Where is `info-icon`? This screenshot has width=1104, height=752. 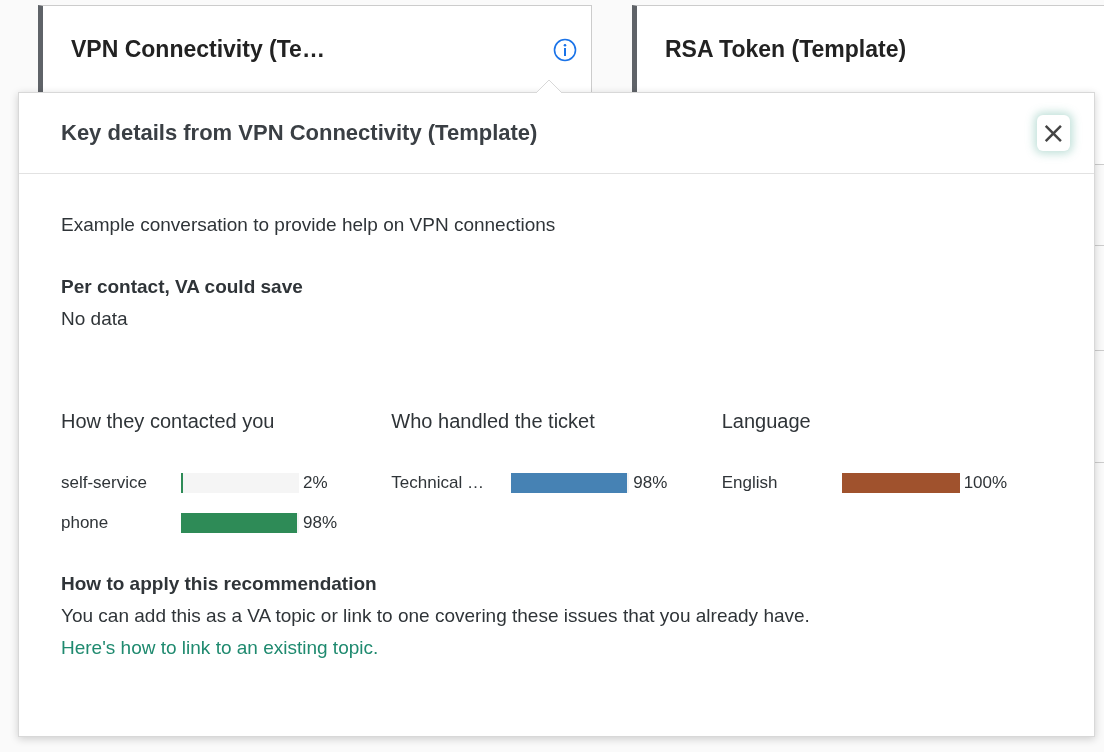
info-icon is located at coordinates (565, 49).